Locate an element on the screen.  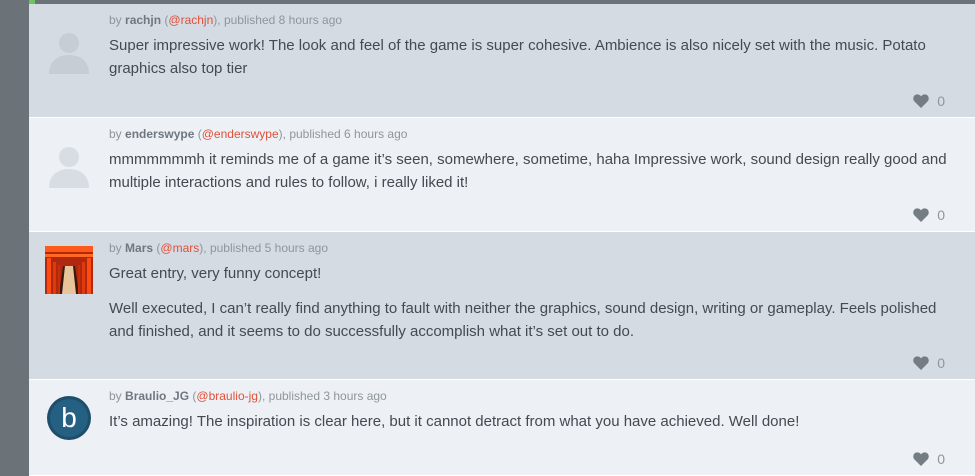
torii-gate-avatar-icon is located at coordinates (69, 270).